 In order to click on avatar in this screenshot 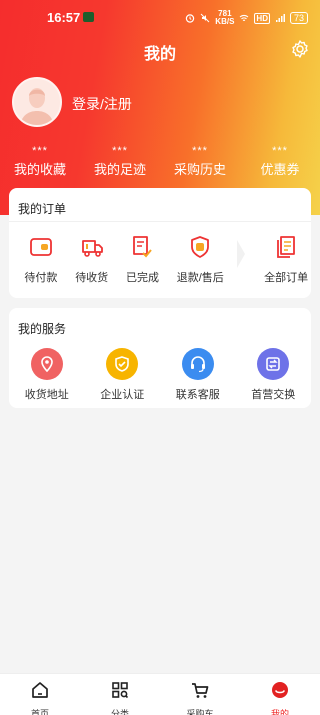, I will do `click(37, 102)`.